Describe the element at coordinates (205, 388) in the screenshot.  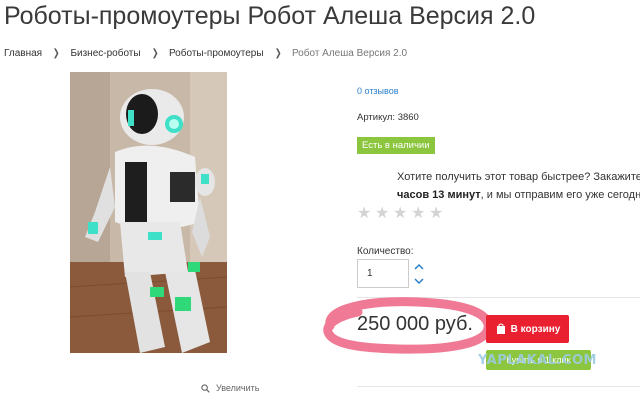
I see `magnifier-icon` at that location.